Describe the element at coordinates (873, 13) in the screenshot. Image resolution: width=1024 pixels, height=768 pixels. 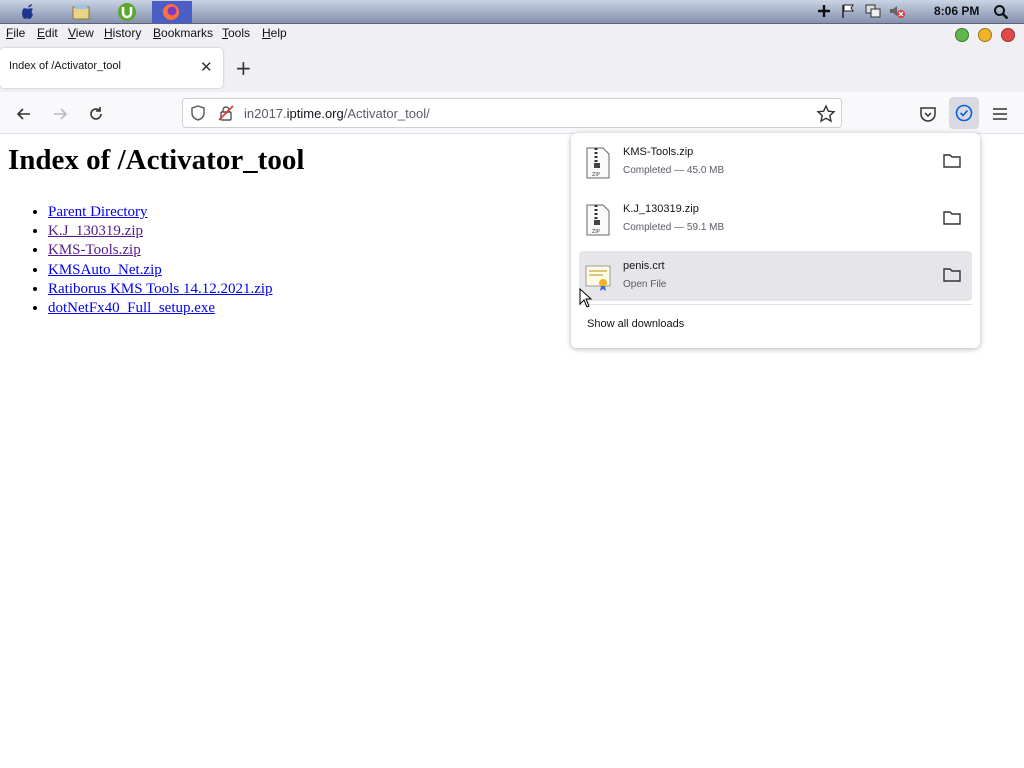
I see `network-icon` at that location.